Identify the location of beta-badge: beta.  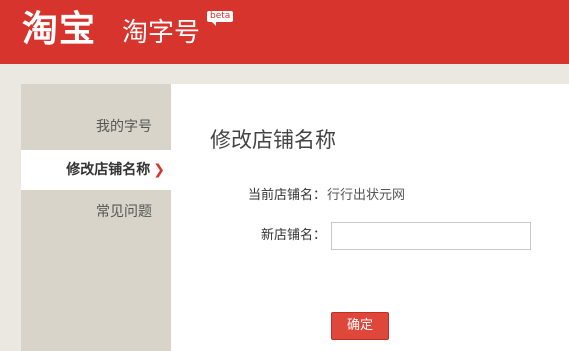
(220, 18).